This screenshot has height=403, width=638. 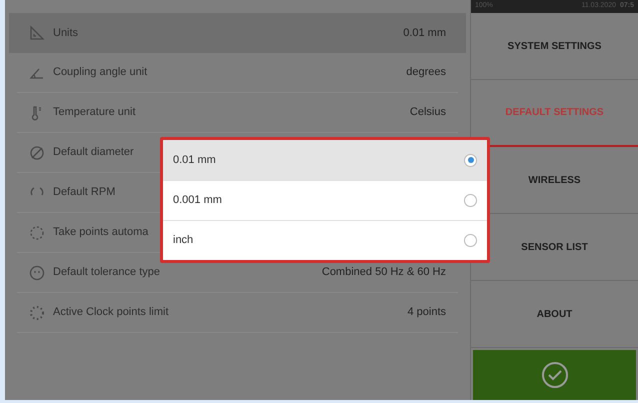 I want to click on checkmark-icon, so click(x=554, y=375).